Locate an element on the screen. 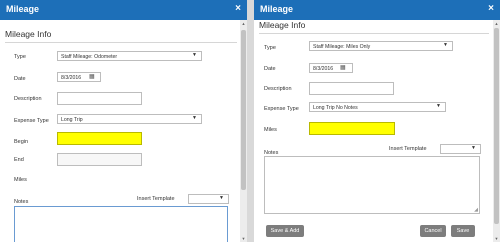  type-select: Staff Mileage: Miles Only ▼ is located at coordinates (381, 46).